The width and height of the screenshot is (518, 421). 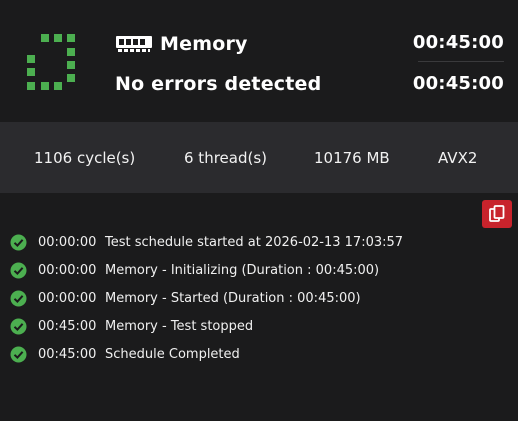 I want to click on copy-log-button, so click(x=497, y=214).